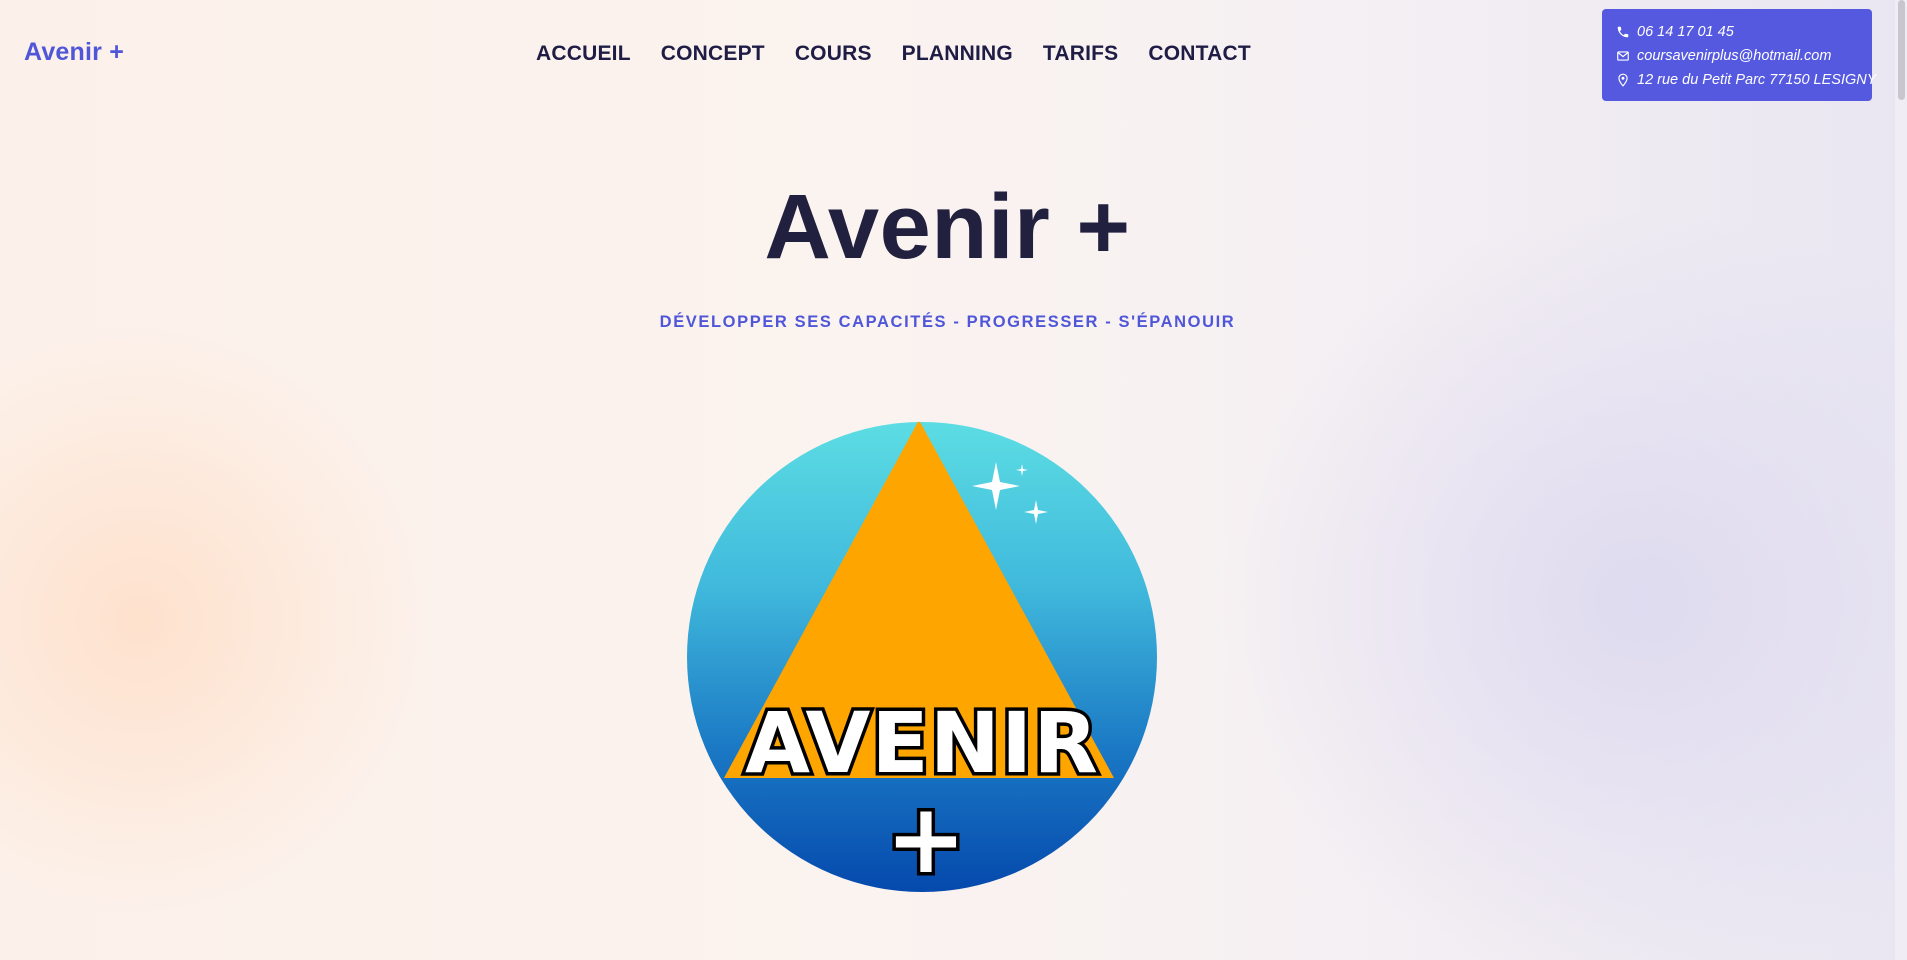  I want to click on page-scrollbar, so click(1901, 480).